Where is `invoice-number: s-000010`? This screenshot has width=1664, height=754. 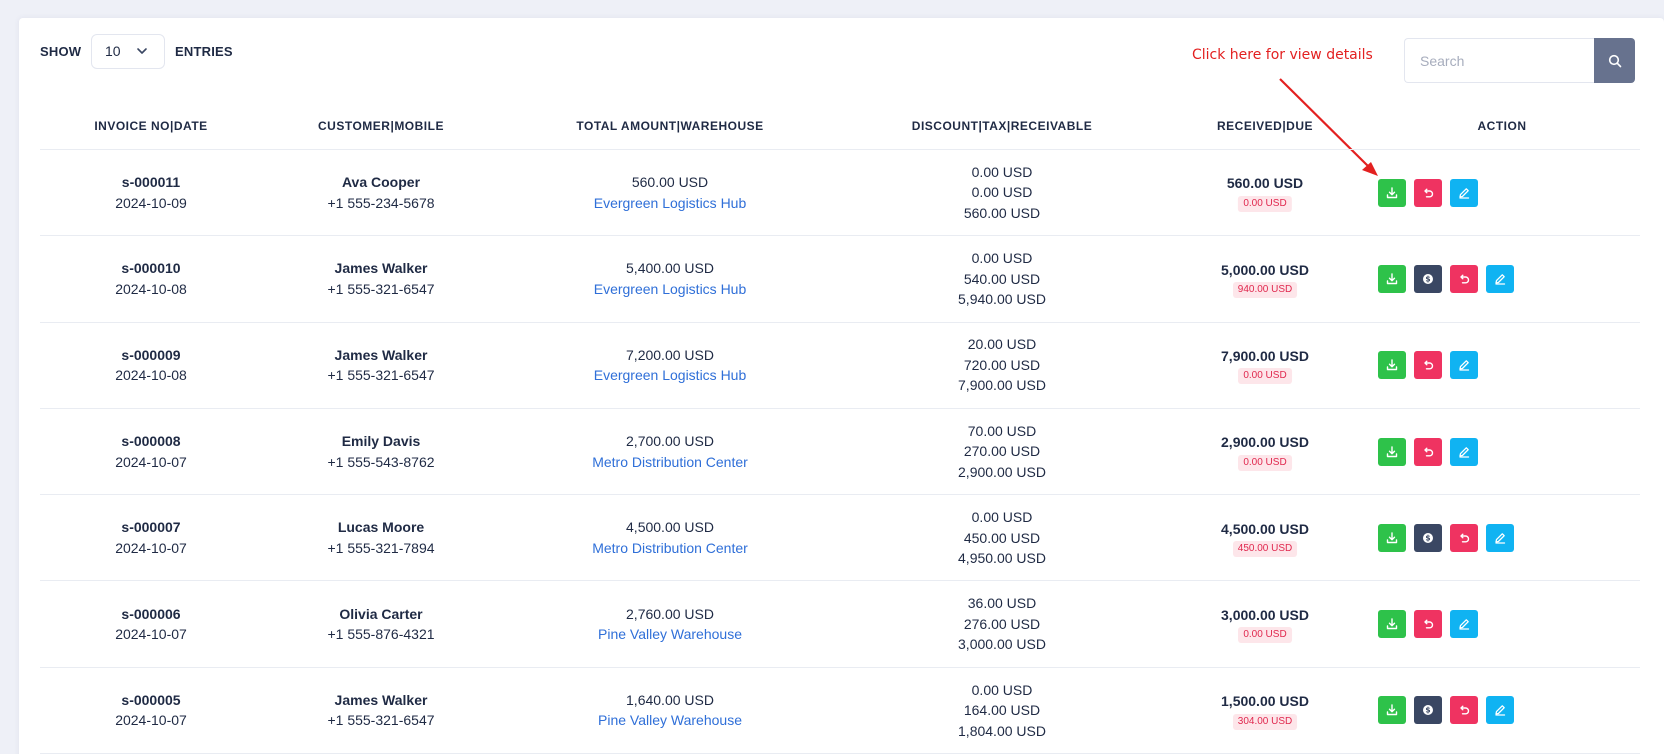
invoice-number: s-000010 is located at coordinates (150, 268).